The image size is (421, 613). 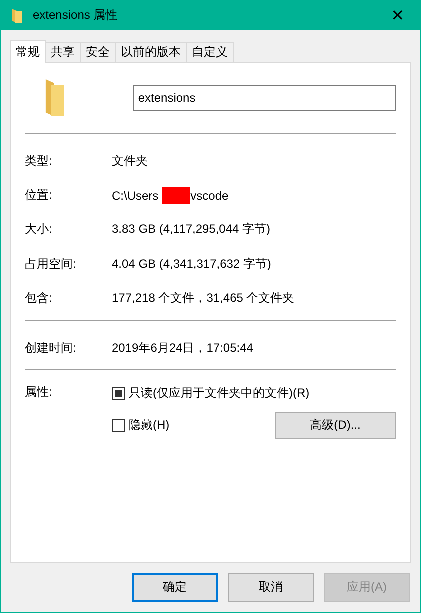 I want to click on field-value: 文件夹, so click(x=130, y=161).